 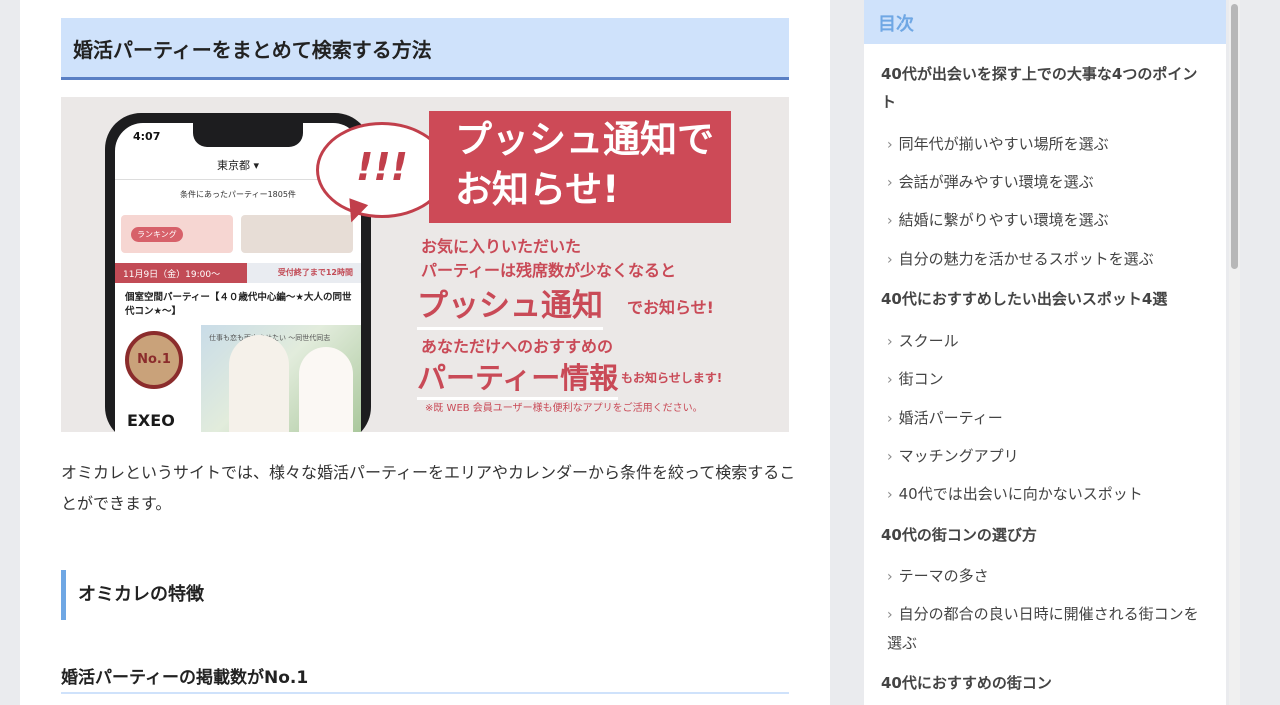 I want to click on toc-subheading-link: › 結婚に繋がりやすい環境を選ぶ, so click(x=1046, y=220).